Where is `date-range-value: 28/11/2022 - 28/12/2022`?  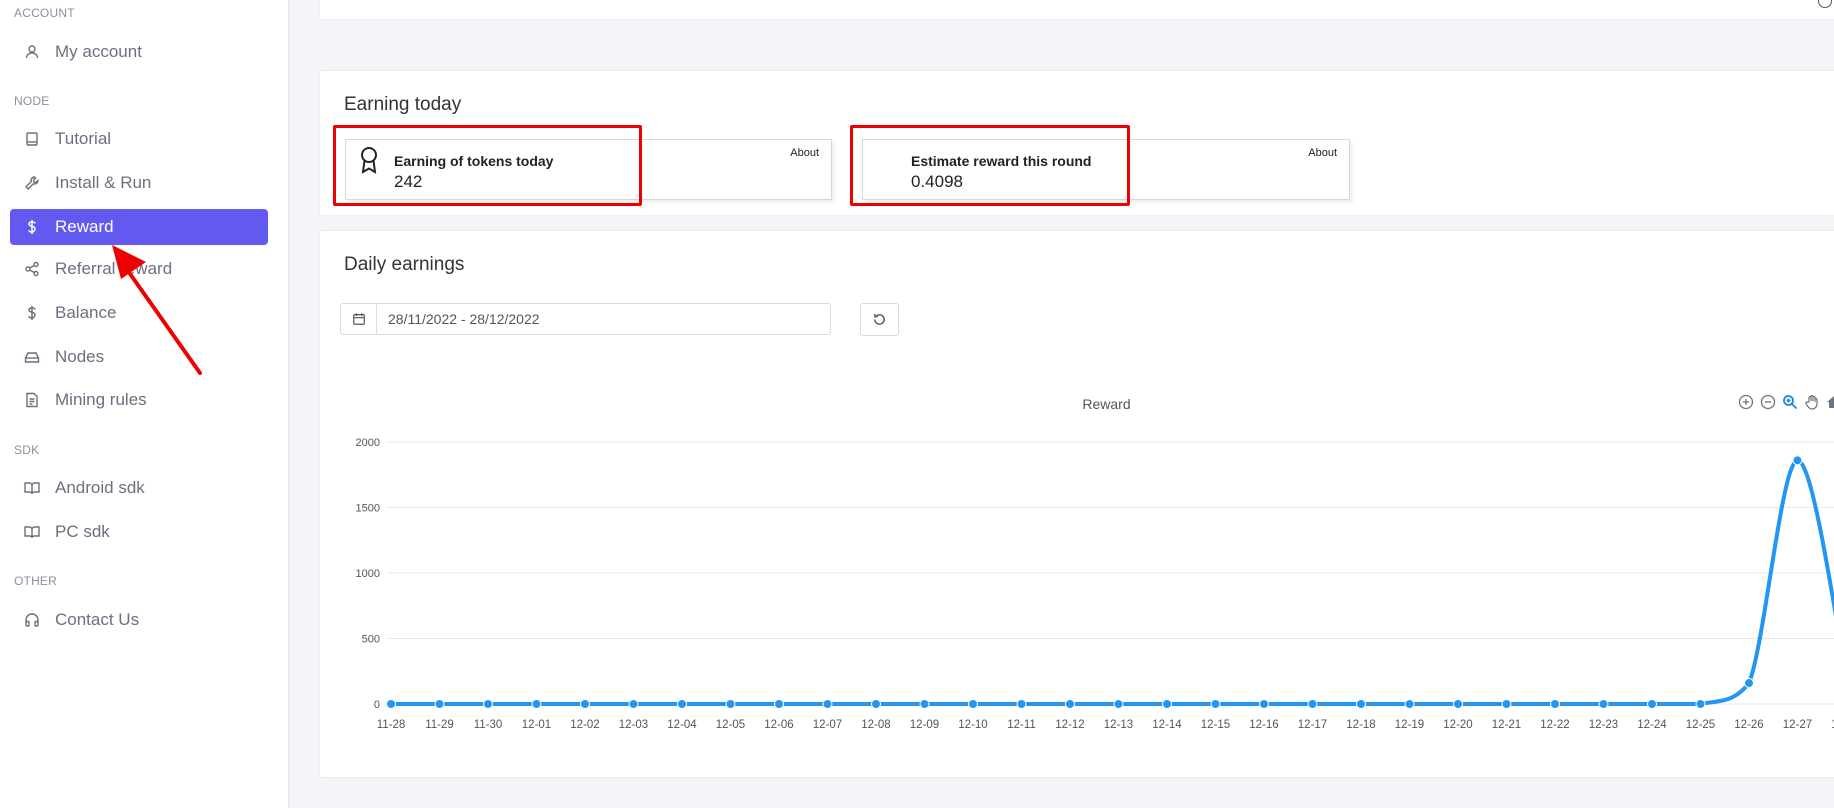
date-range-value: 28/11/2022 - 28/12/2022 is located at coordinates (464, 319).